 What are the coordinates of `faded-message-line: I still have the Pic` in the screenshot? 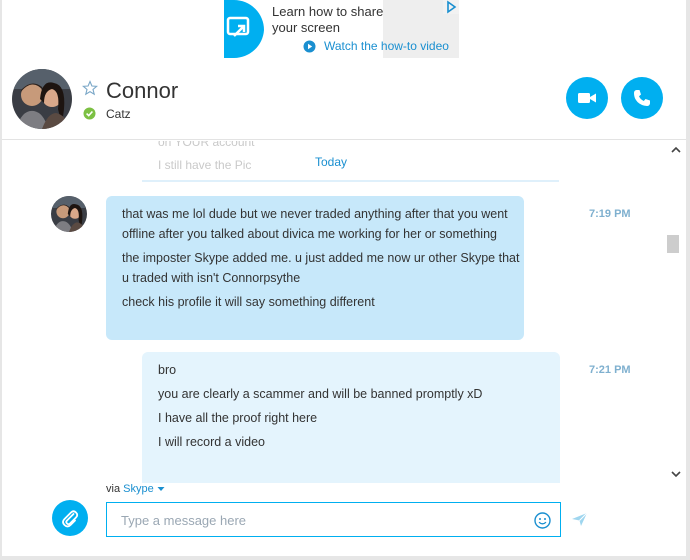 It's located at (205, 165).